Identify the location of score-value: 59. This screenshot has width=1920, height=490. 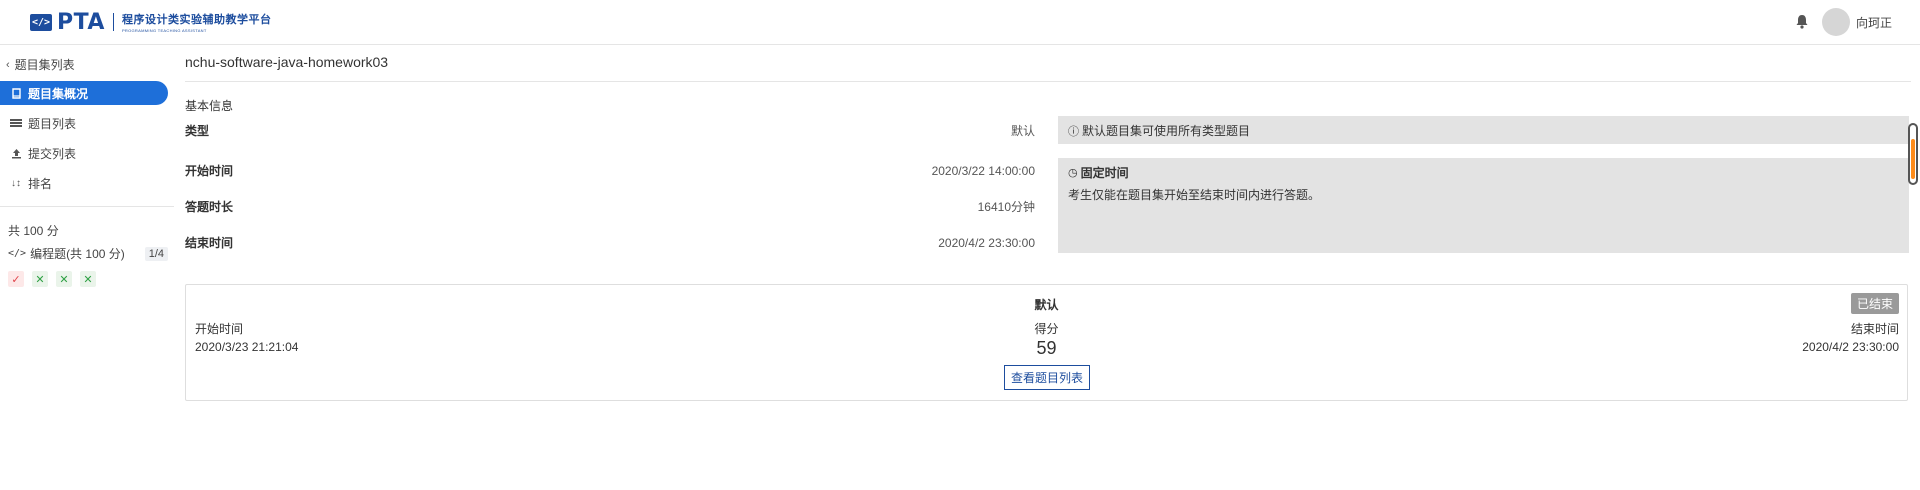
(1046, 348).